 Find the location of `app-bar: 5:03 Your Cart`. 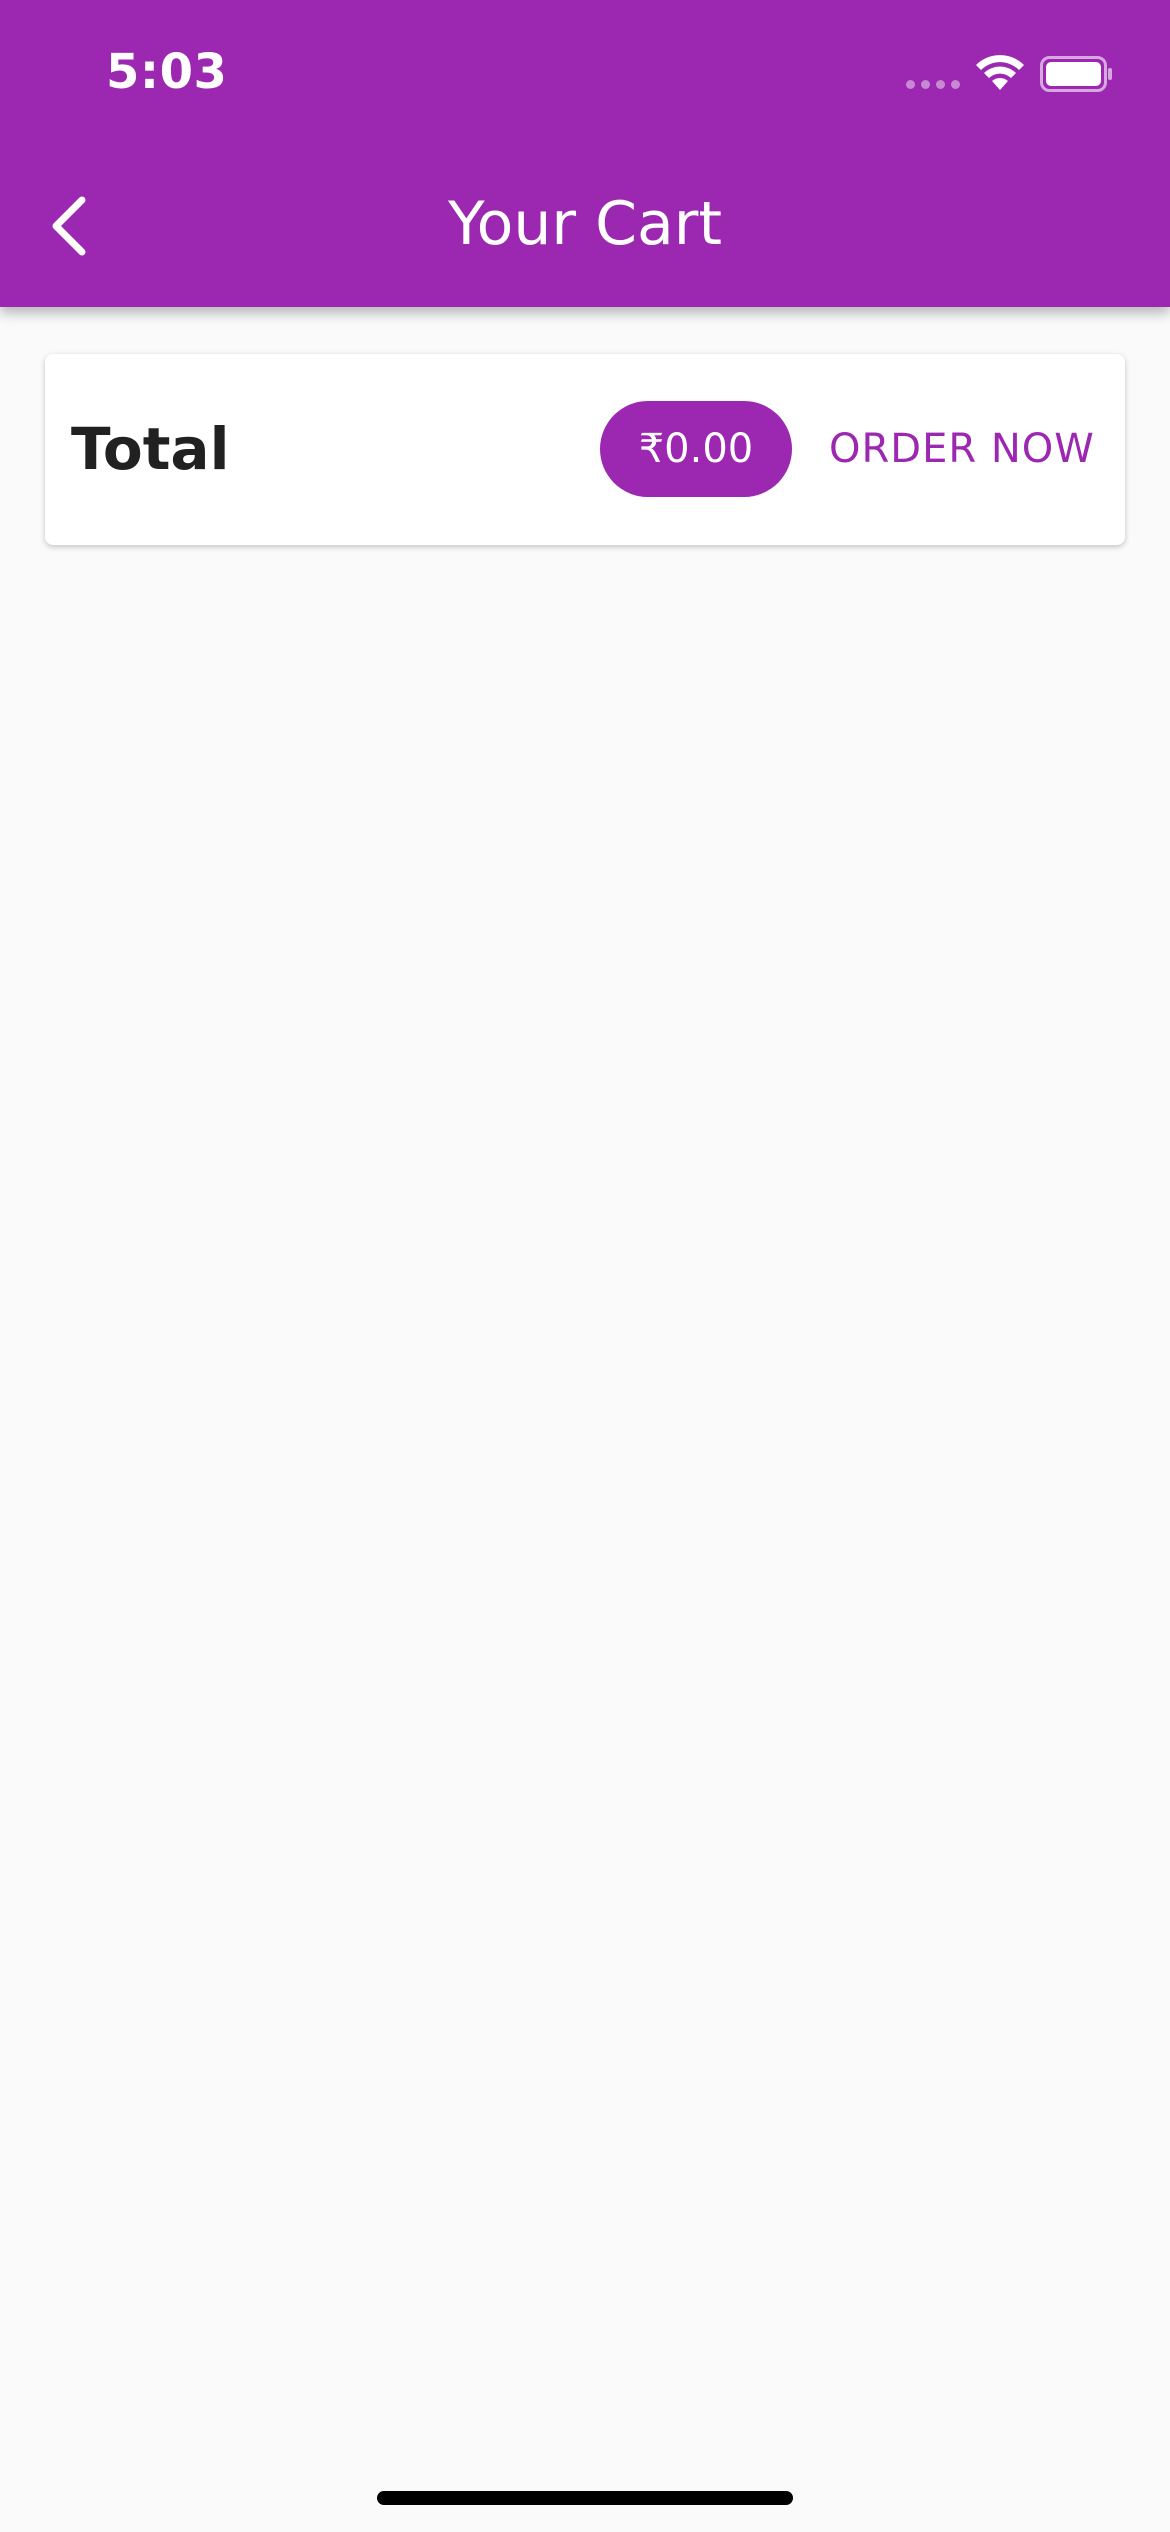

app-bar: 5:03 Your Cart is located at coordinates (585, 153).